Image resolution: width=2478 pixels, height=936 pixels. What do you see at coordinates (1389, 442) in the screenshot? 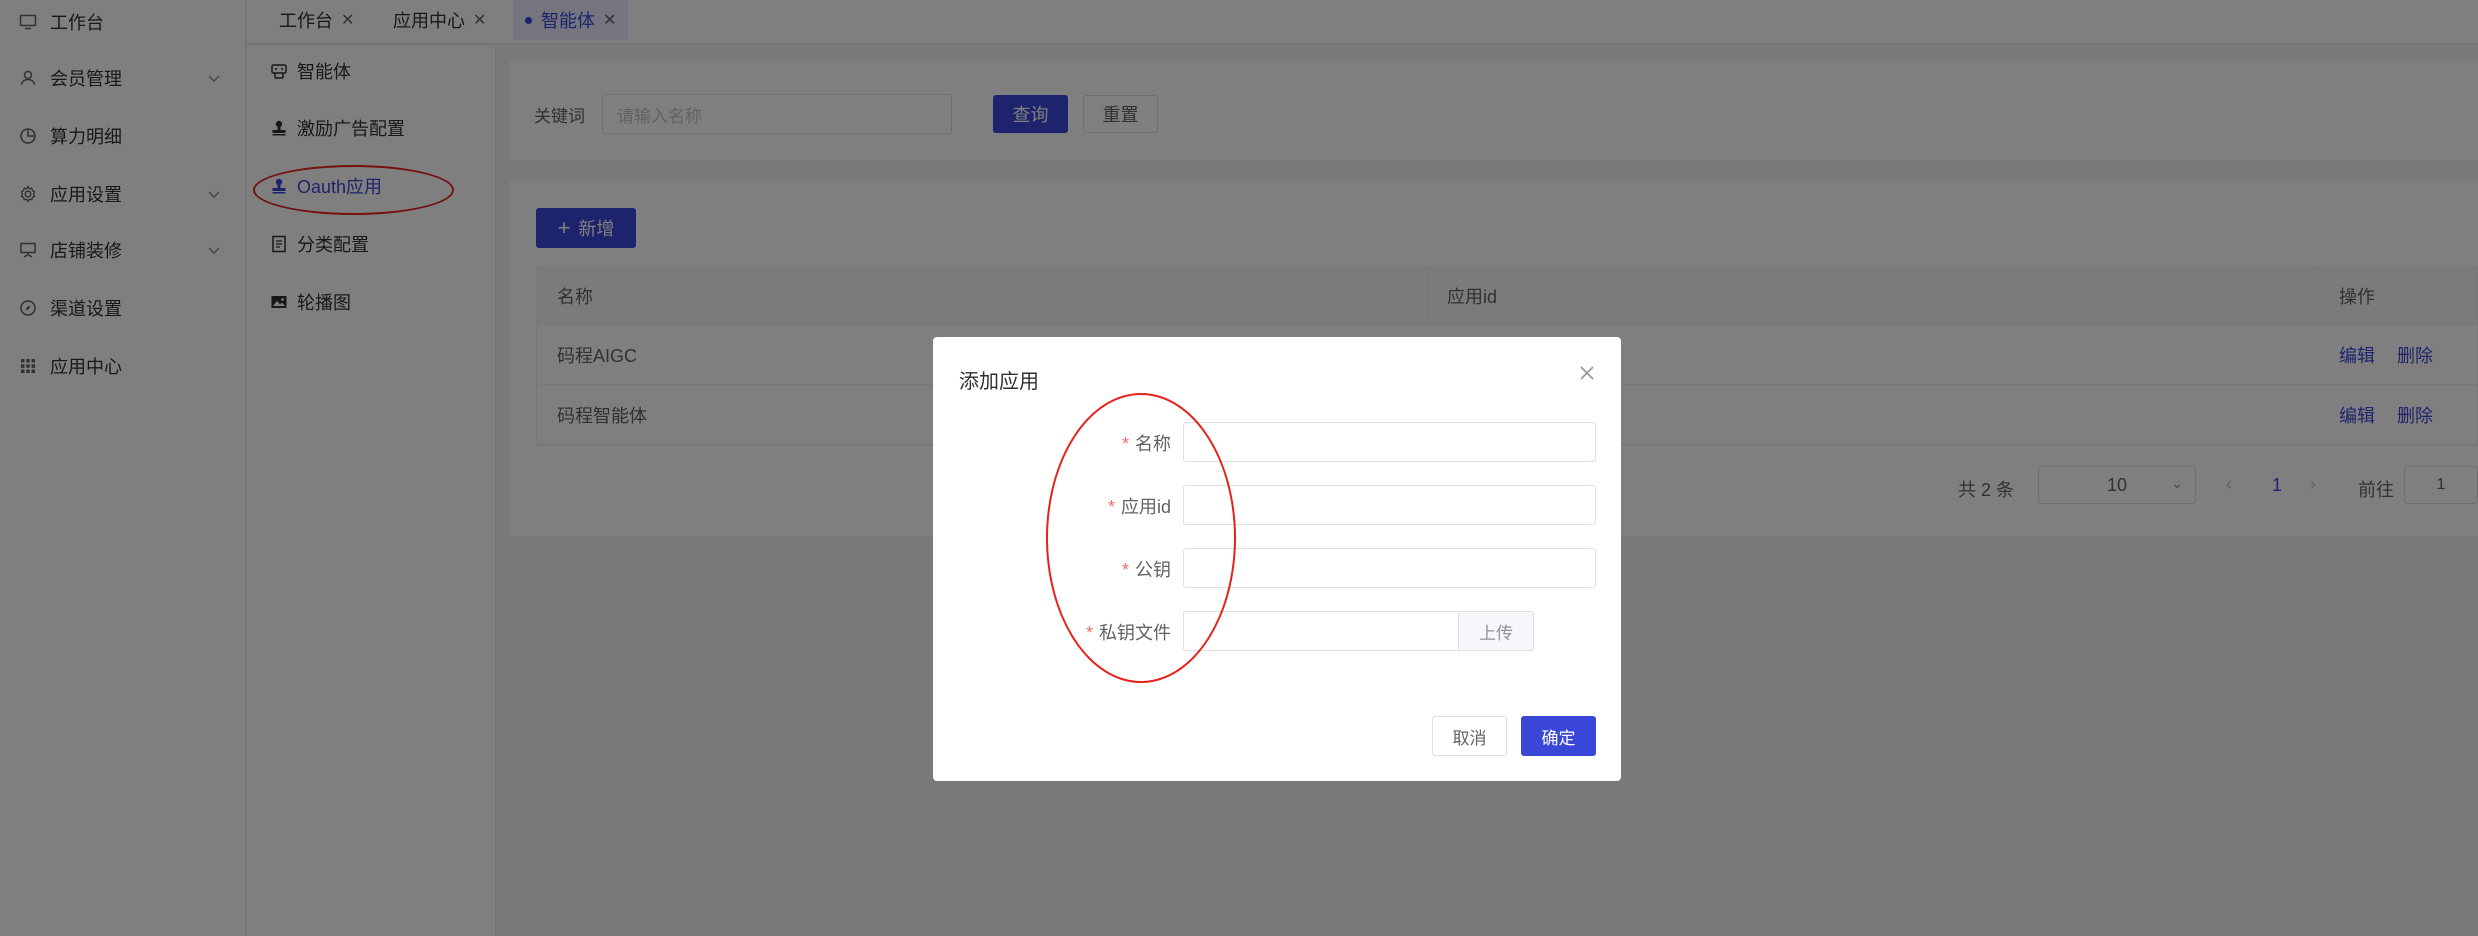
I see `name-input` at bounding box center [1389, 442].